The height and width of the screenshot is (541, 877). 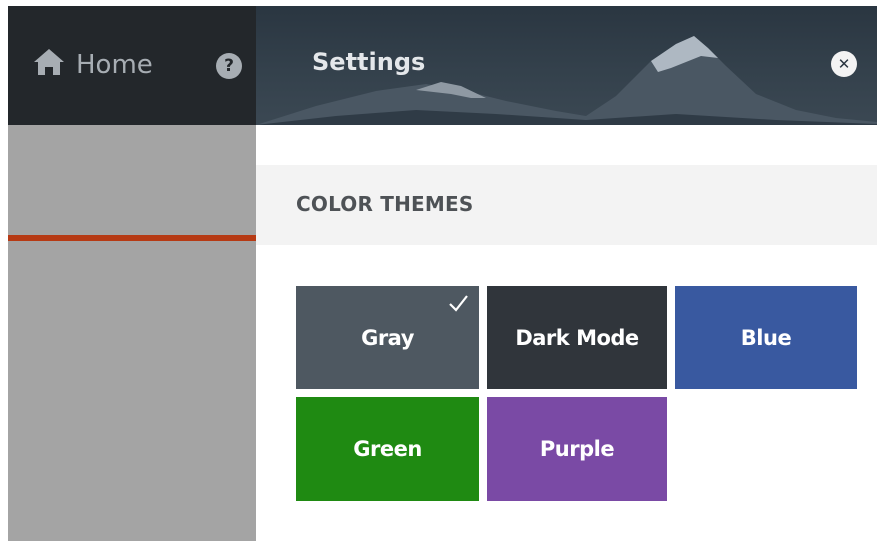 What do you see at coordinates (566, 205) in the screenshot?
I see `section-header: COLOR THEMES` at bounding box center [566, 205].